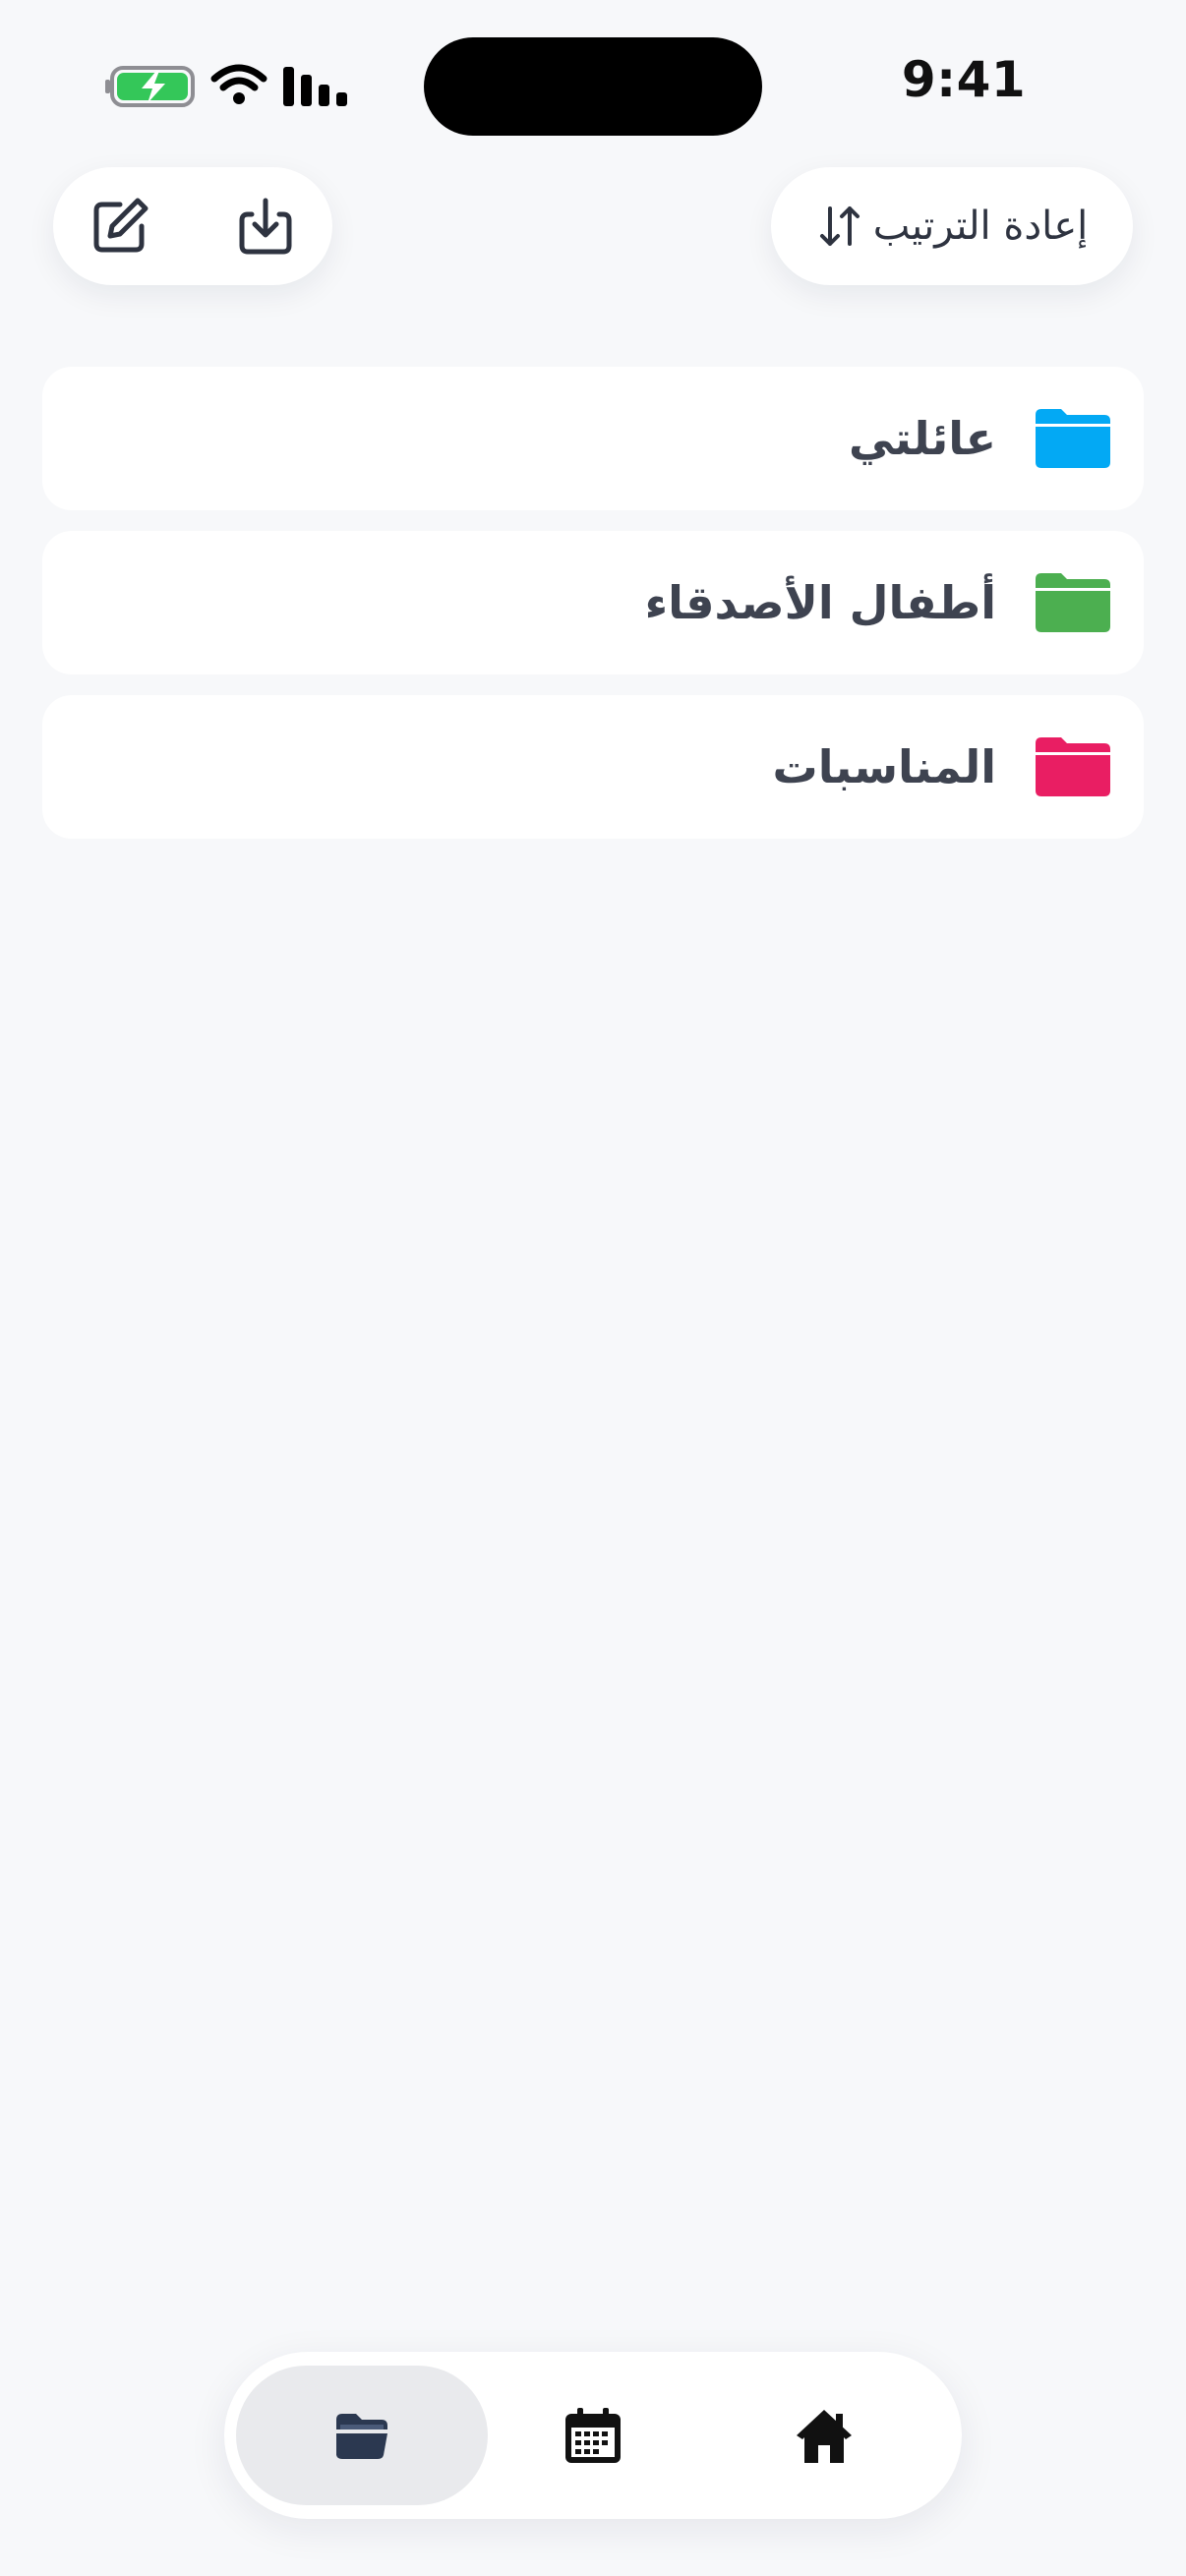 Image resolution: width=1186 pixels, height=2576 pixels. I want to click on reorder-label: إعادة الترتيب, so click(980, 226).